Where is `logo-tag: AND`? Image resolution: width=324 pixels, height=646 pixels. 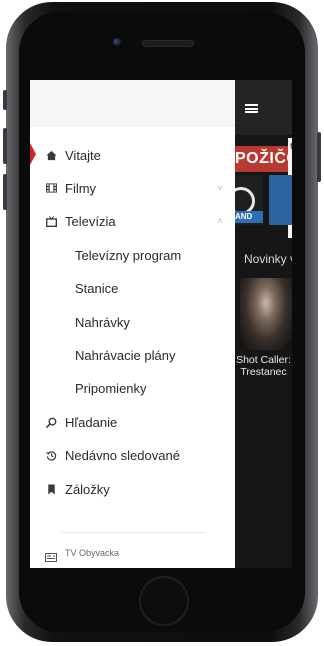
logo-tag: AND is located at coordinates (249, 217).